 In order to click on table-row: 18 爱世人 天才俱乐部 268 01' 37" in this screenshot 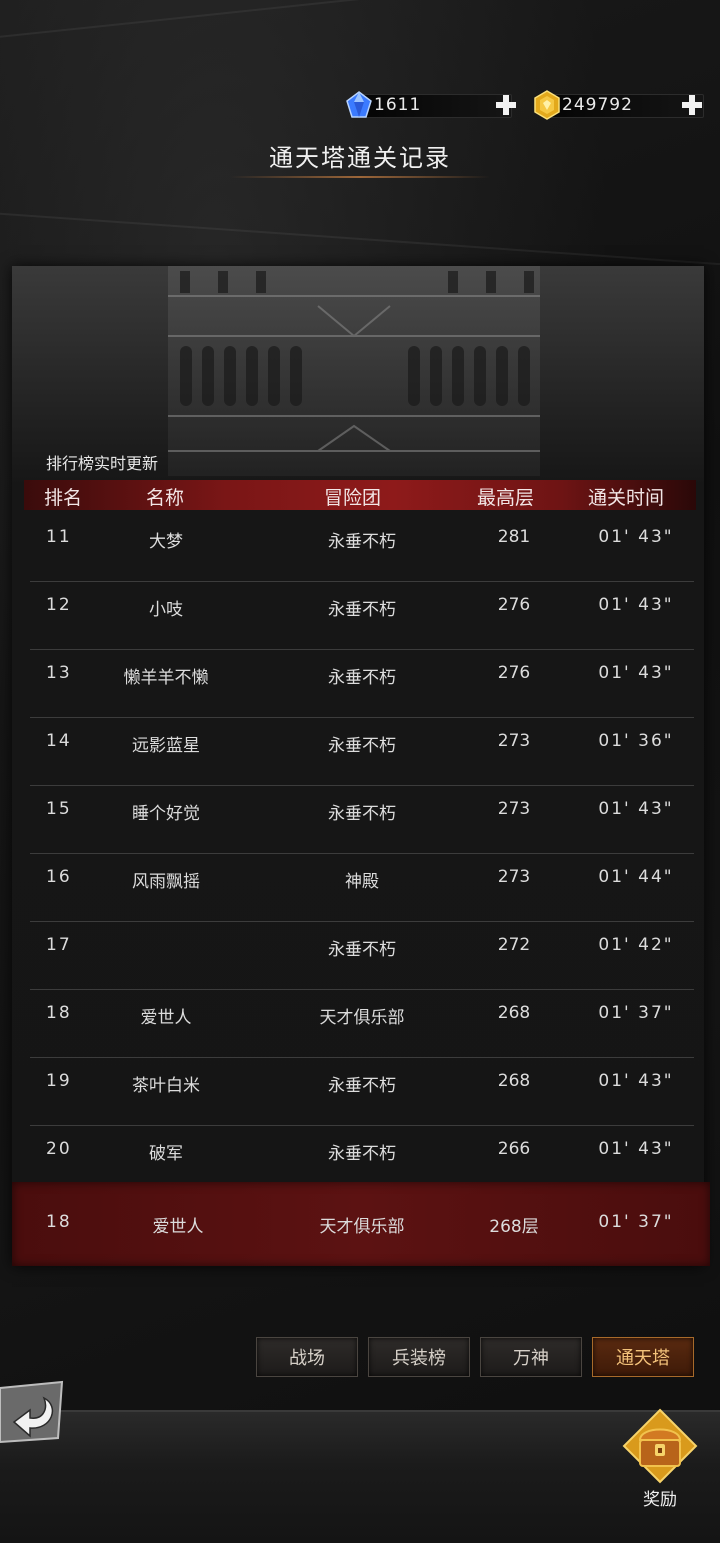, I will do `click(362, 1024)`.